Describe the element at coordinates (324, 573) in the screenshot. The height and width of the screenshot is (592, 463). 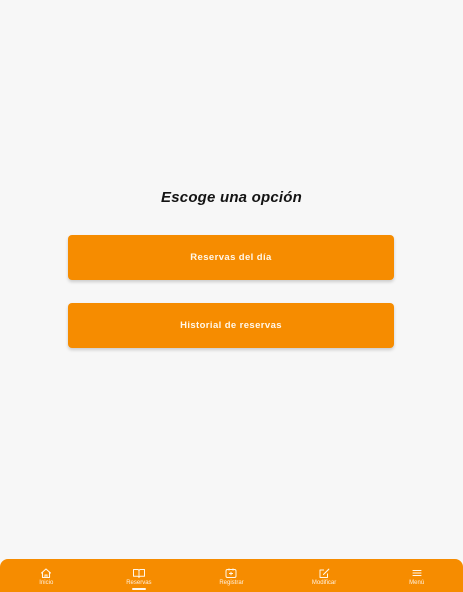
I see `edit-icon` at that location.